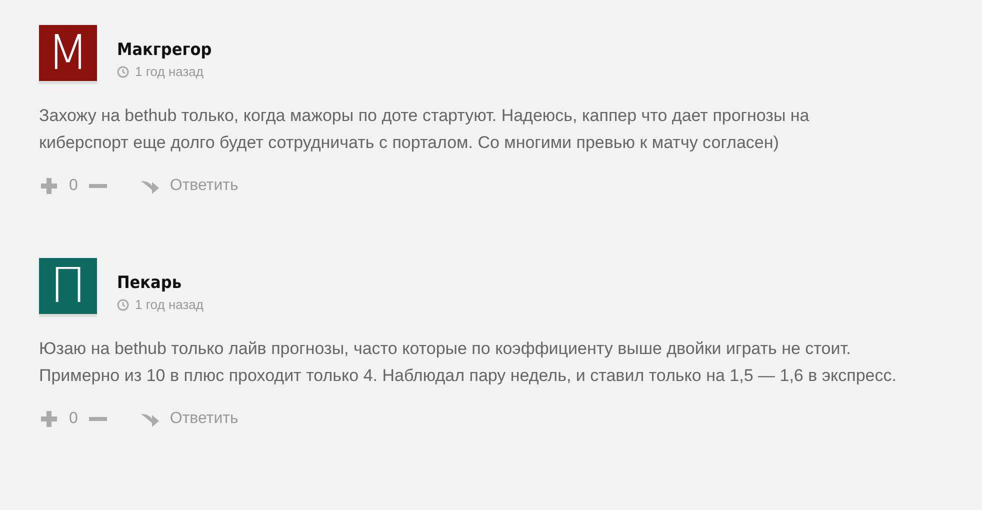 The width and height of the screenshot is (982, 510). What do you see at coordinates (68, 54) in the screenshot?
I see `avatar: М` at bounding box center [68, 54].